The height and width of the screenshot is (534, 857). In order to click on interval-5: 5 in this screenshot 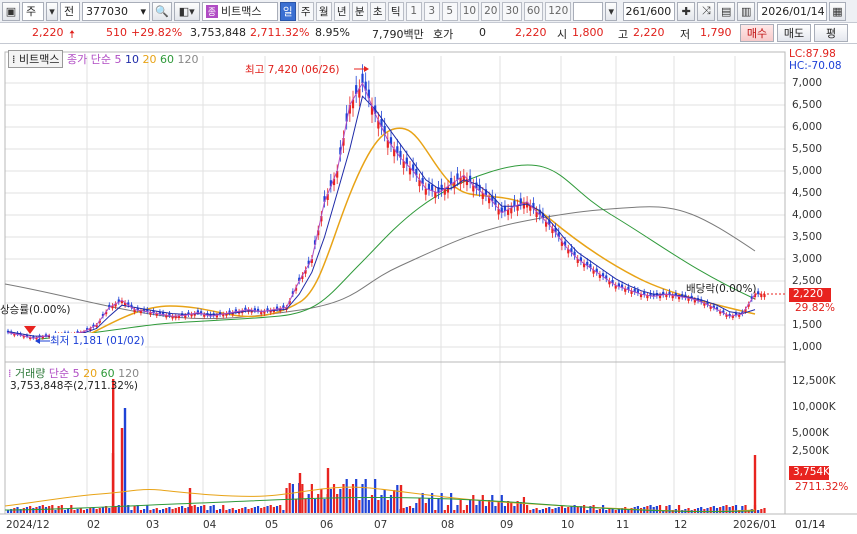, I will do `click(449, 11)`.